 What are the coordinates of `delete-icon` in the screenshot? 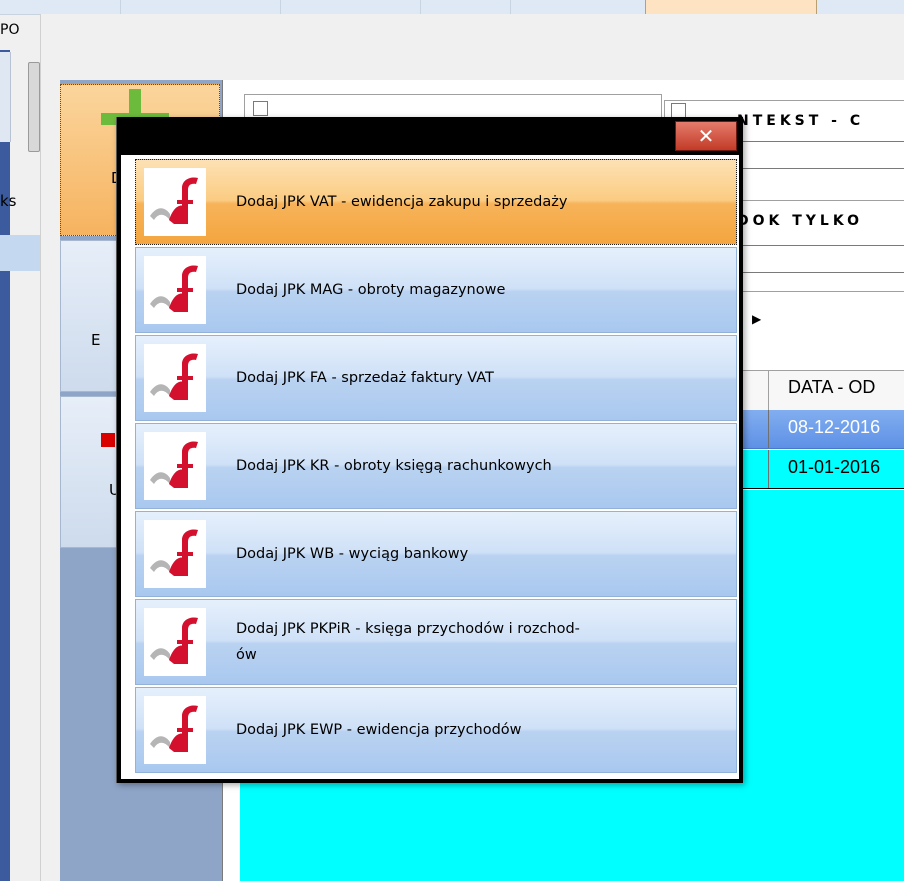 It's located at (108, 440).